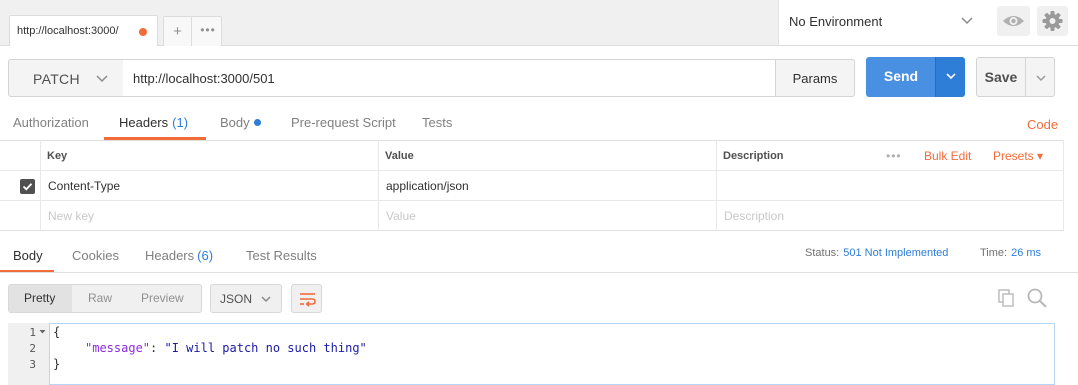  I want to click on code-link: Code, so click(1042, 124).